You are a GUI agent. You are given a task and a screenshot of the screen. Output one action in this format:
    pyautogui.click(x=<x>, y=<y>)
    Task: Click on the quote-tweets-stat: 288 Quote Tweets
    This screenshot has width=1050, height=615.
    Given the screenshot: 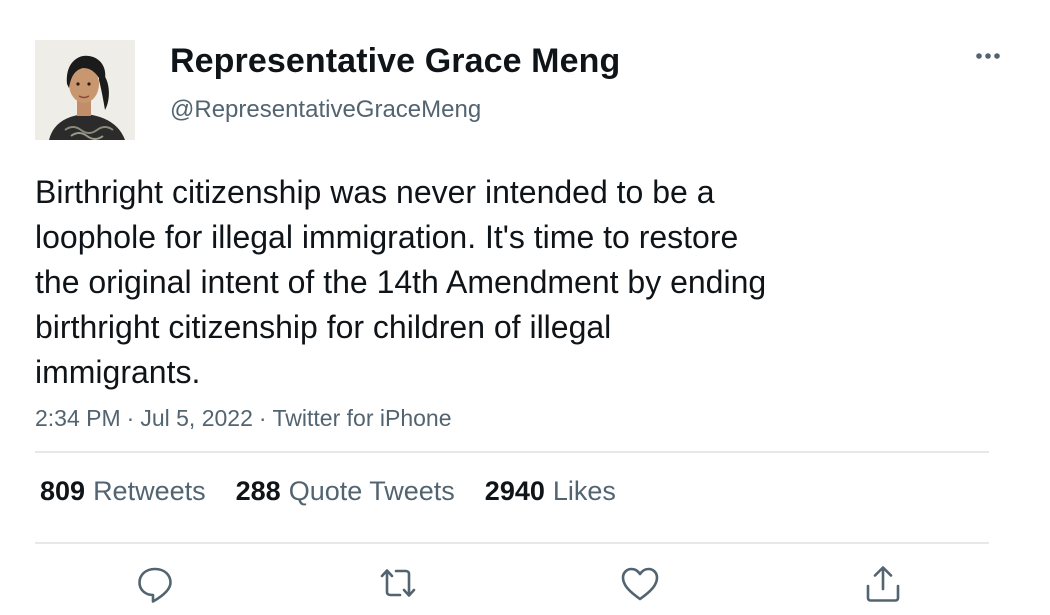 What is the action you would take?
    pyautogui.click(x=345, y=491)
    